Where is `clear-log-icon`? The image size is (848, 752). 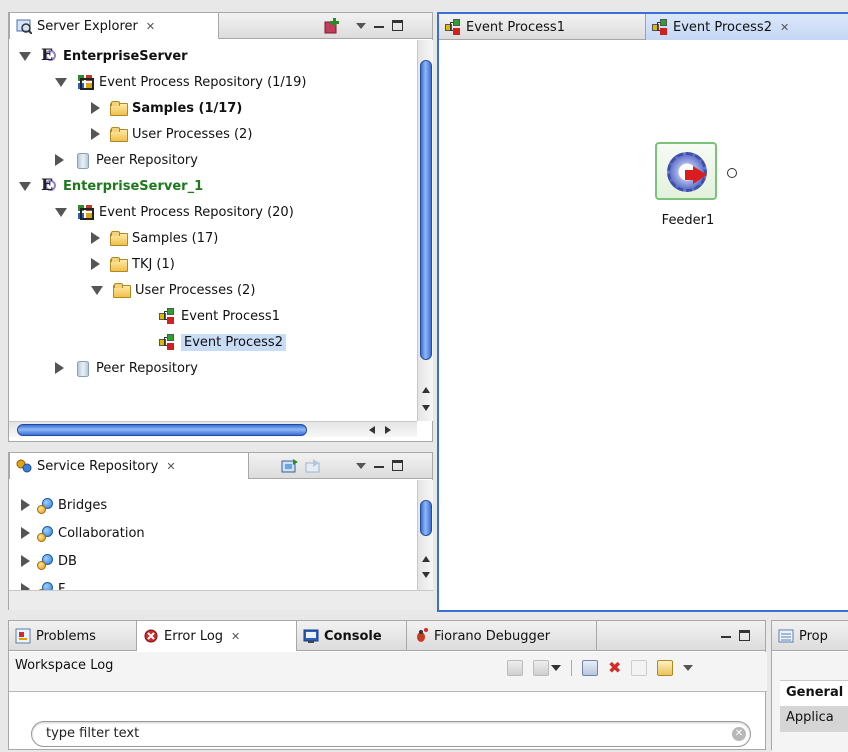
clear-log-icon is located at coordinates (590, 668).